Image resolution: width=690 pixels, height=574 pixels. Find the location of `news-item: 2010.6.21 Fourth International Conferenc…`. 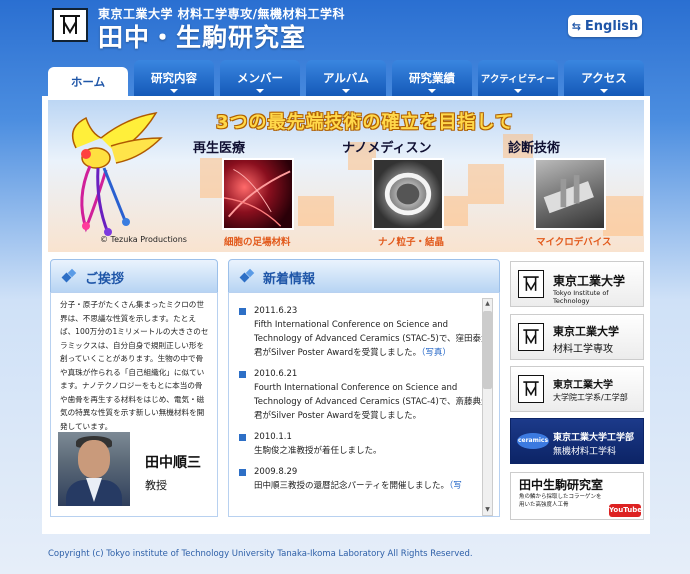

news-item: 2010.6.21 Fourth International Conferenc… is located at coordinates (365, 395).